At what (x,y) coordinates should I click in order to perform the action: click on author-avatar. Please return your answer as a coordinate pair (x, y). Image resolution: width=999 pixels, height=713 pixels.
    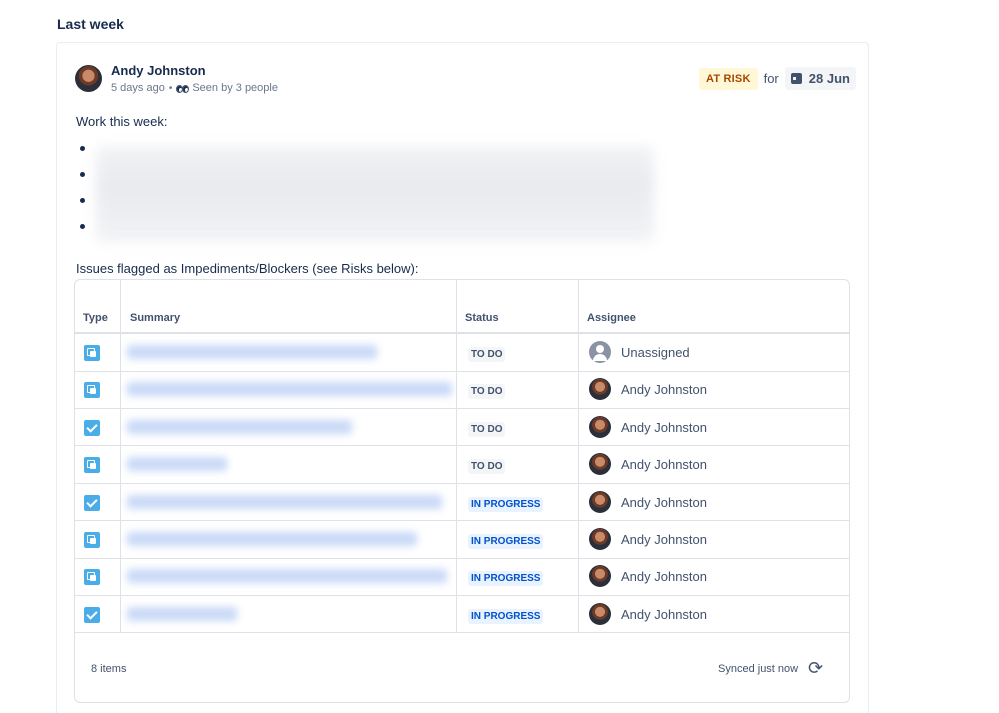
    Looking at the image, I should click on (88, 78).